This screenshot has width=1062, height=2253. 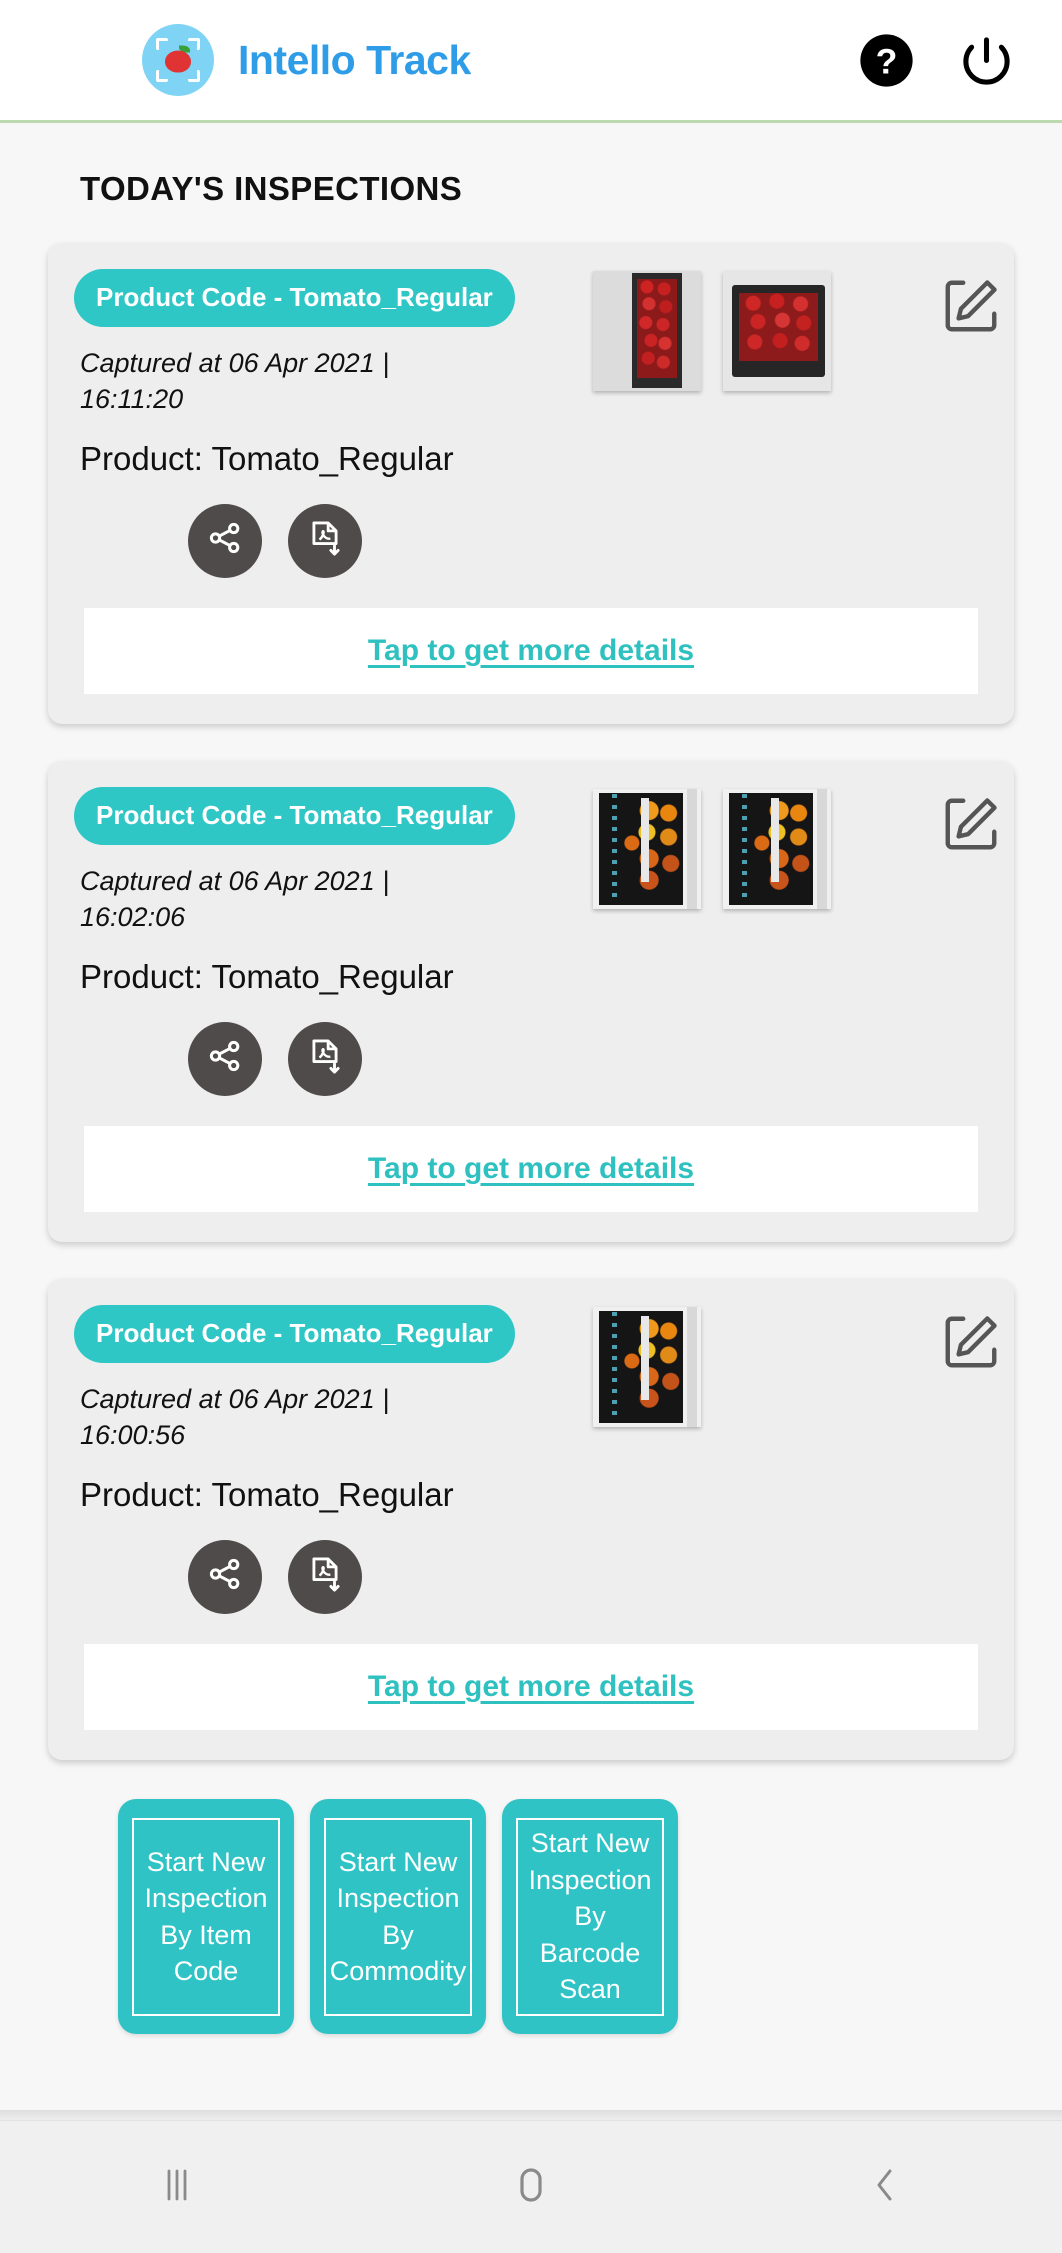 I want to click on start-inspection-by-barcode-scan-button: Start New Inspection By Barcode Scan, so click(x=590, y=1916).